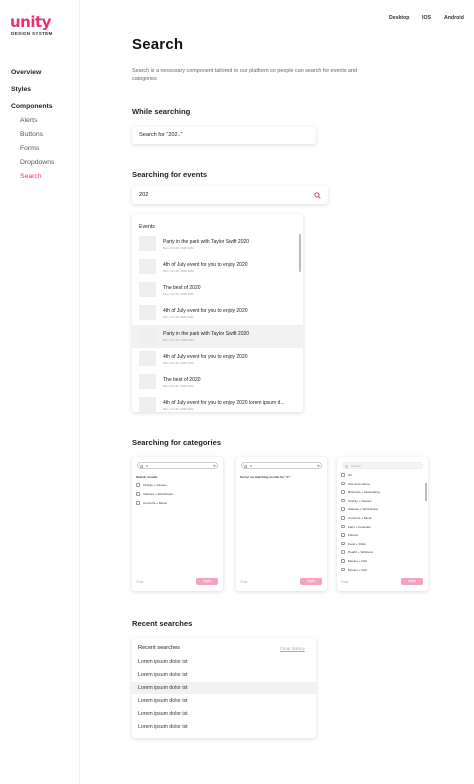  Describe the element at coordinates (37, 162) in the screenshot. I see `nav-dropdowns: Dropdowns` at that location.